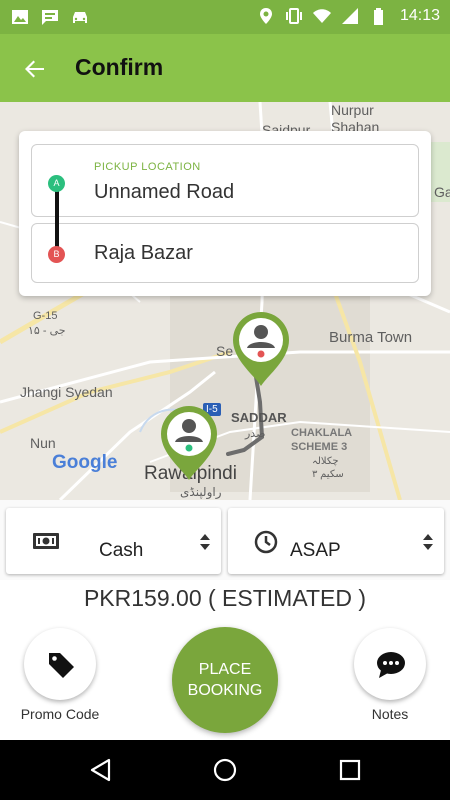  Describe the element at coordinates (378, 16) in the screenshot. I see `battery-icon` at that location.